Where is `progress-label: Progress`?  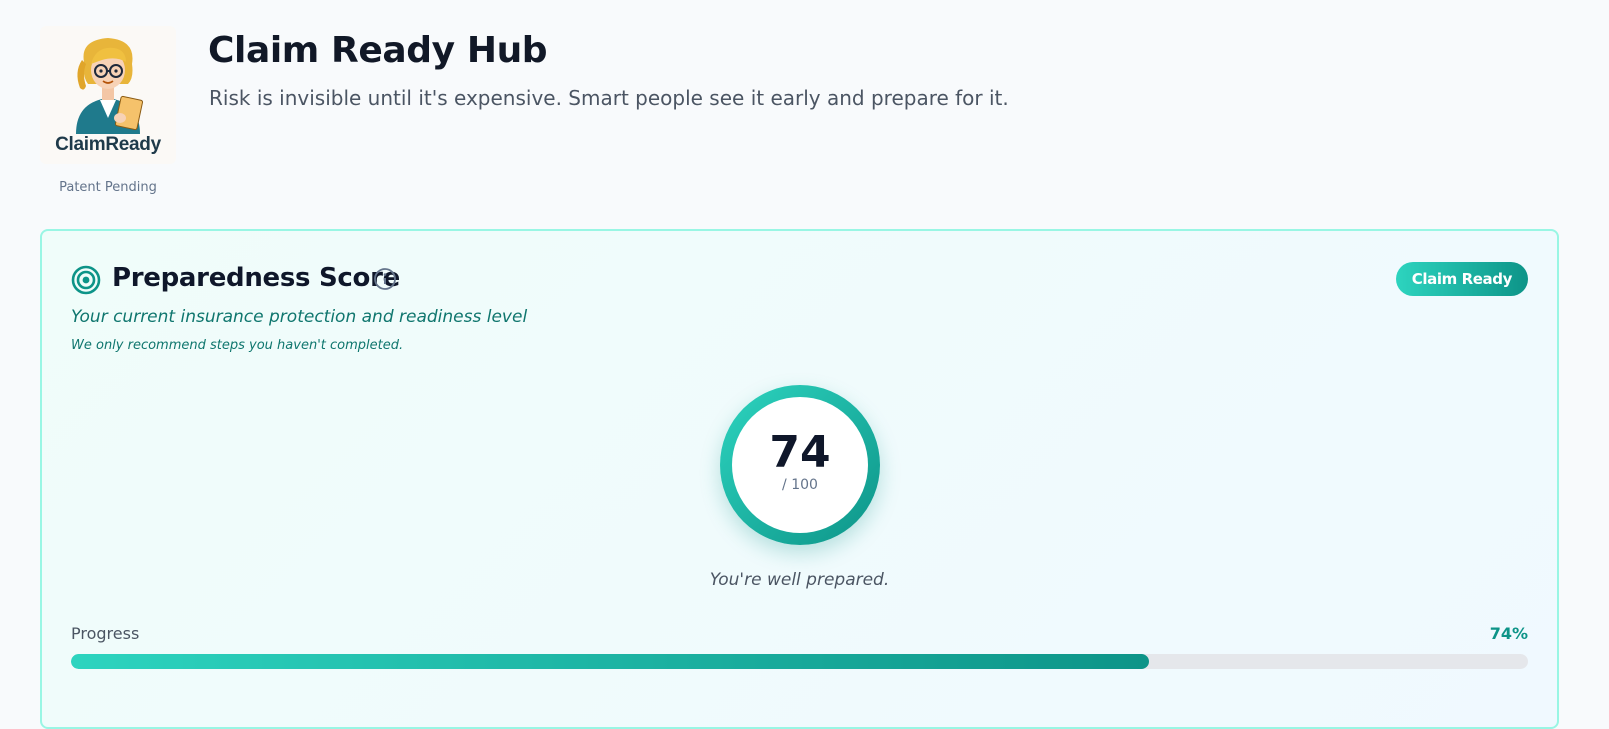
progress-label: Progress is located at coordinates (105, 633).